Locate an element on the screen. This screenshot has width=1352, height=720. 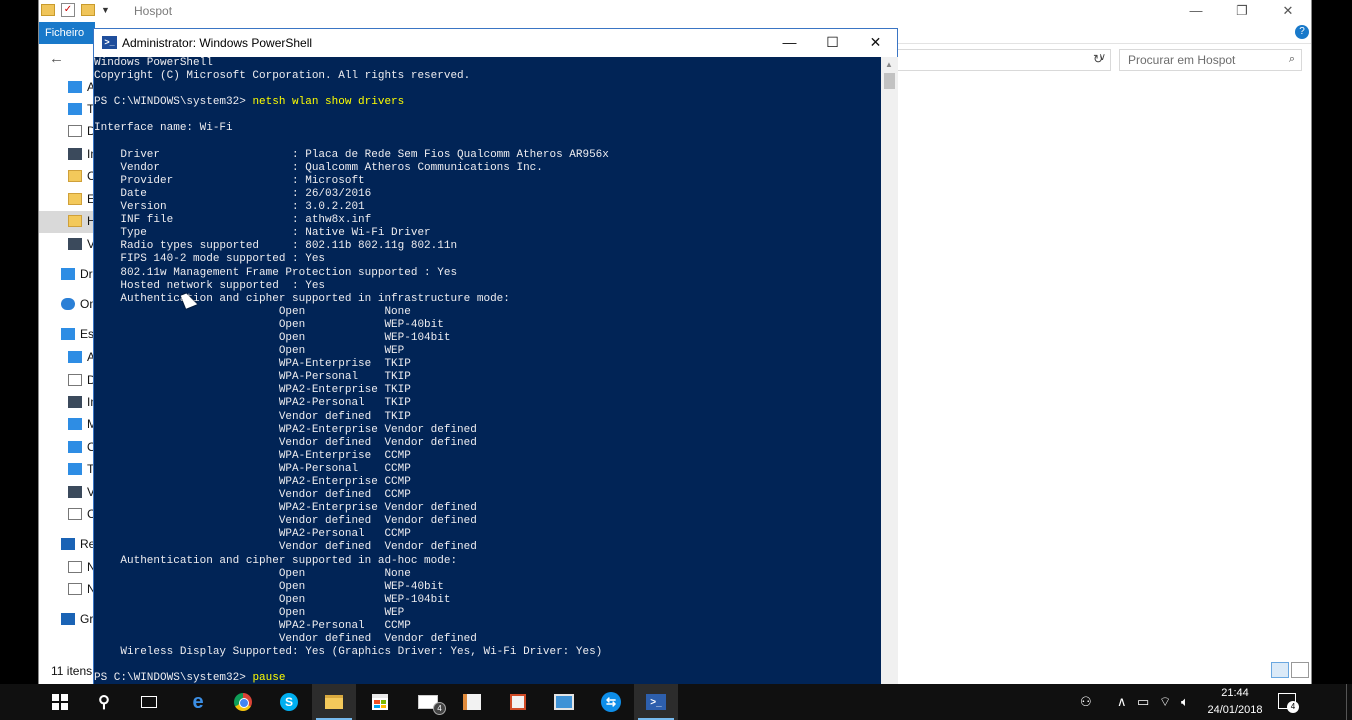
drive-icon is located at coordinates (75, 514).